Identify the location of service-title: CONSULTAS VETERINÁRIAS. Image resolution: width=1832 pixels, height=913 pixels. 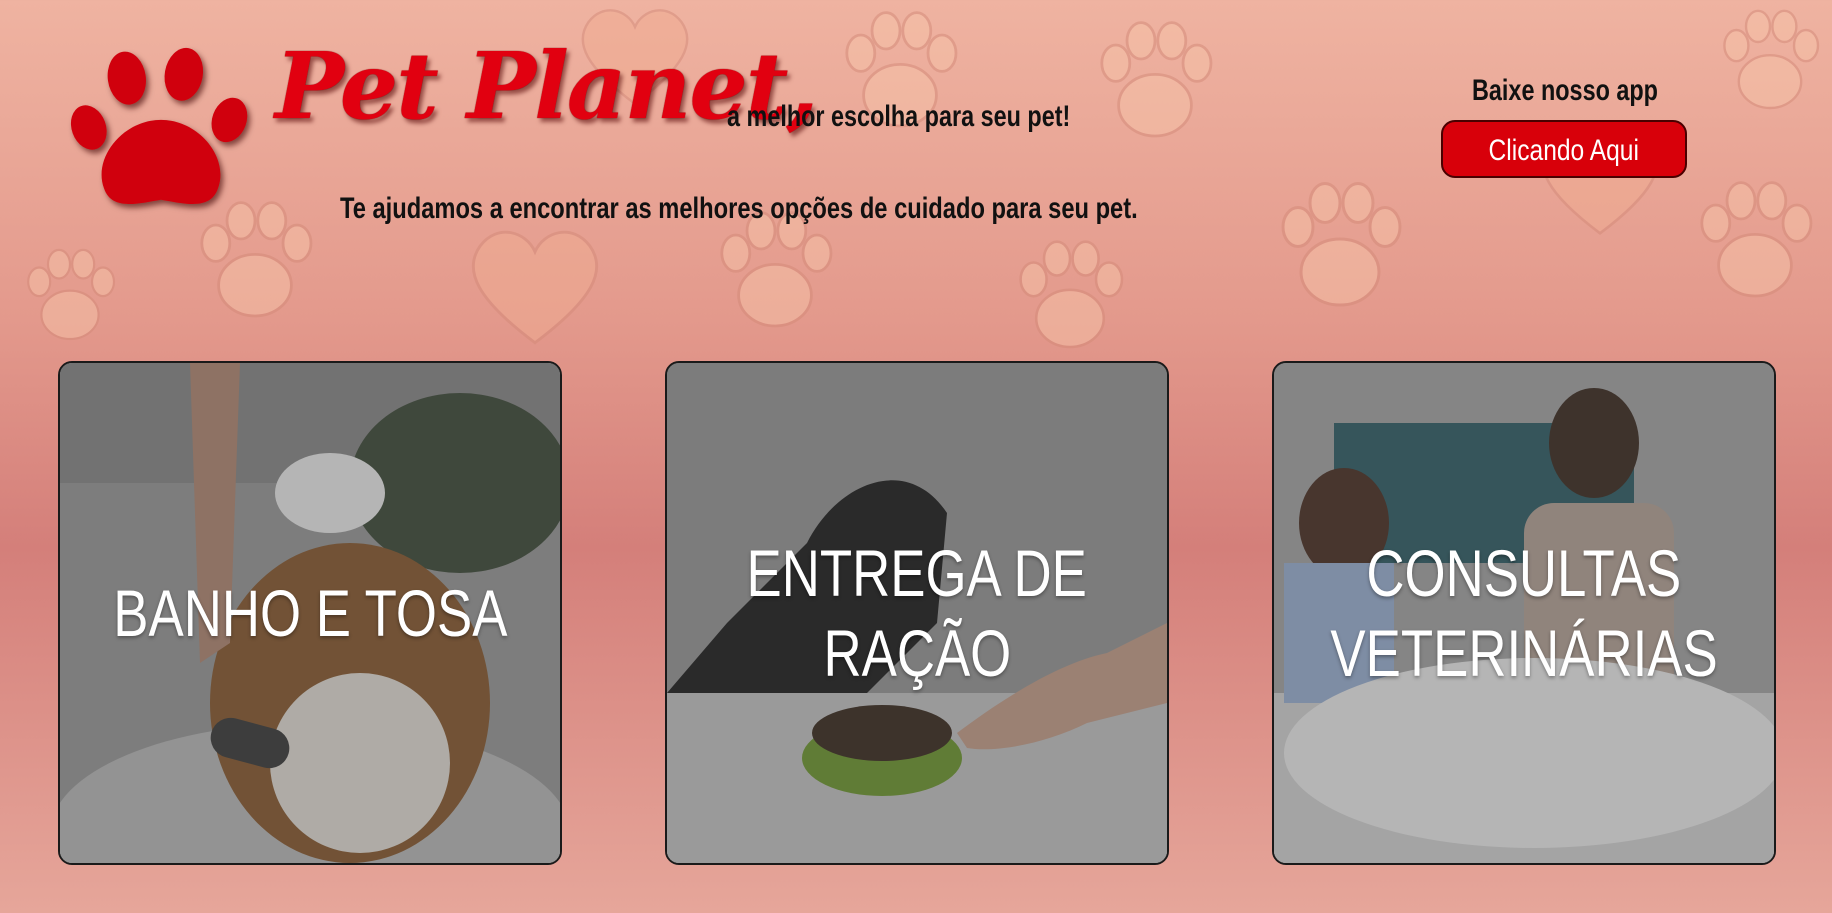
(1524, 613).